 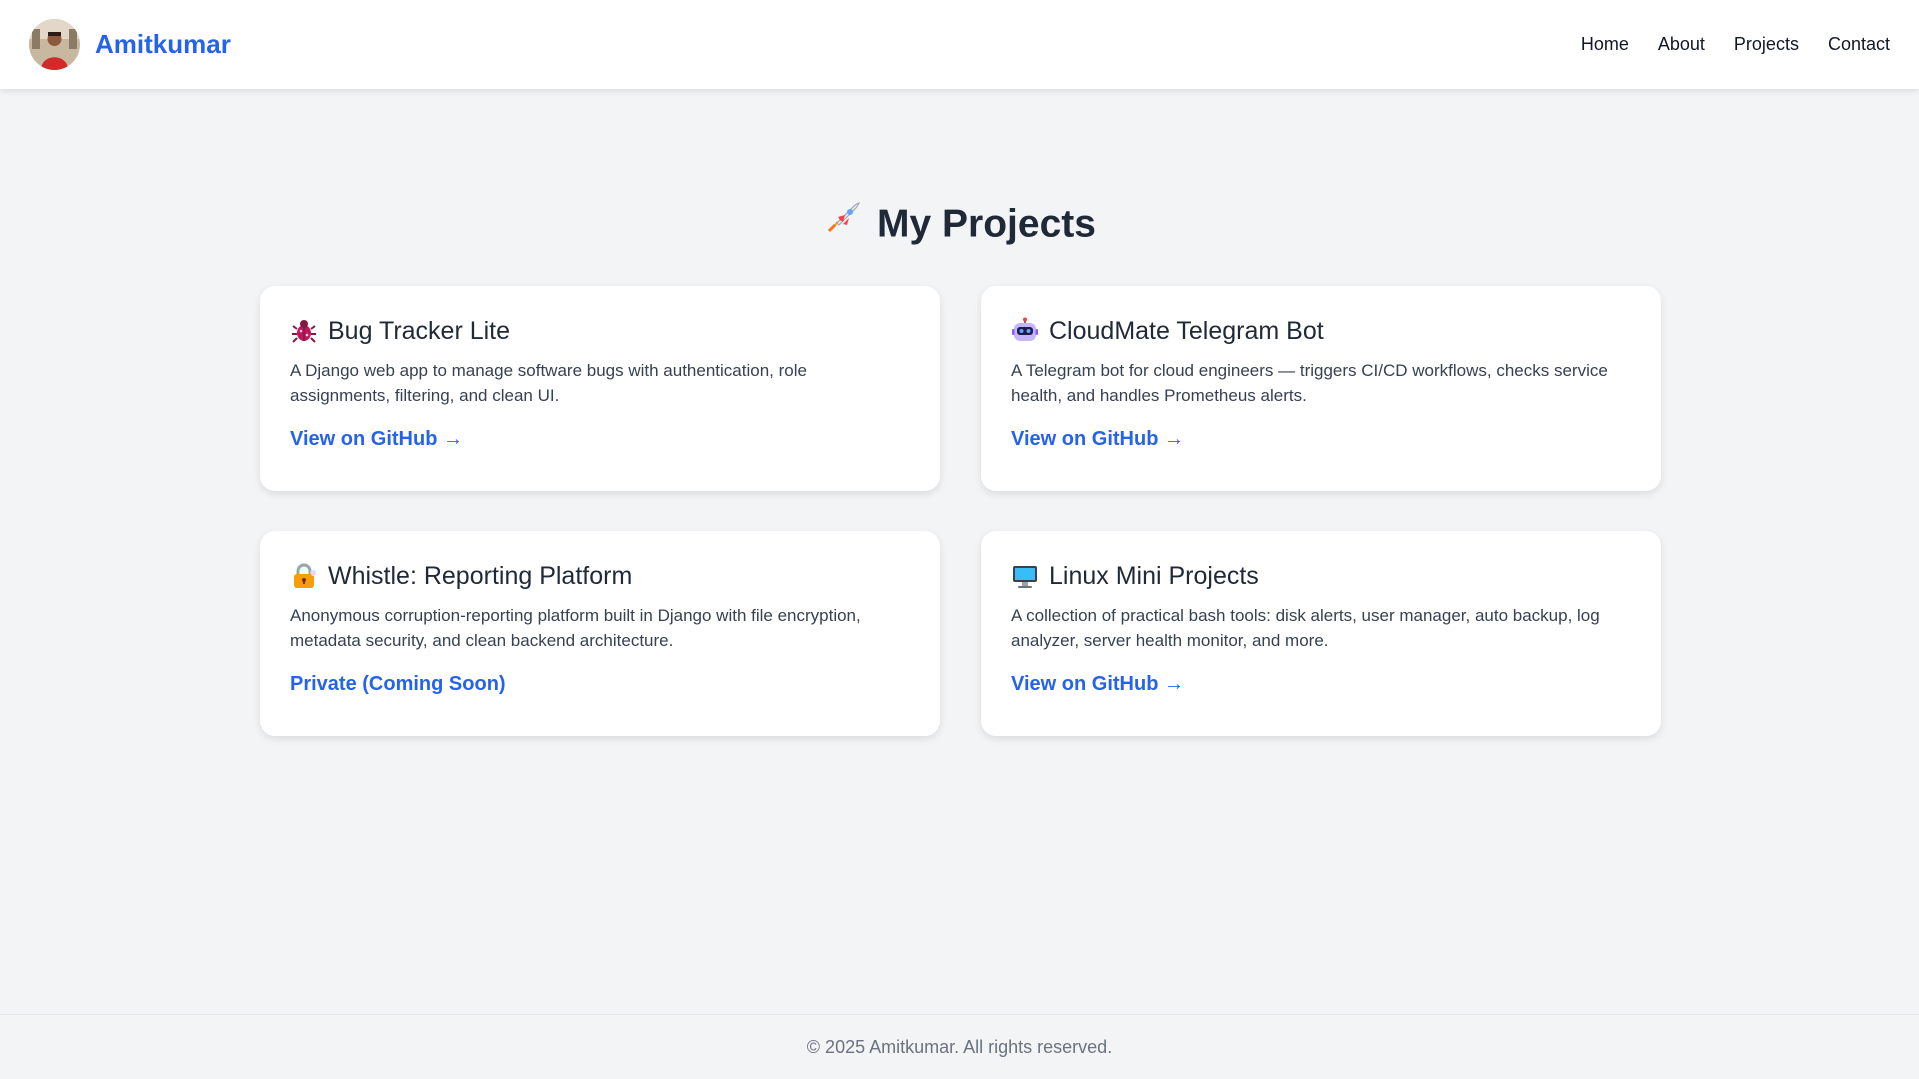 What do you see at coordinates (1025, 576) in the screenshot?
I see `desktop-computer-icon` at bounding box center [1025, 576].